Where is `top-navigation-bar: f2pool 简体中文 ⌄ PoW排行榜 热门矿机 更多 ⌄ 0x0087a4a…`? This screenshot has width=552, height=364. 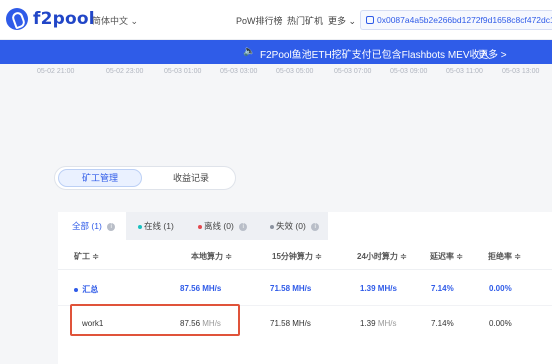 top-navigation-bar: f2pool 简体中文 ⌄ PoW排行榜 热门矿机 更多 ⌄ 0x0087a4a… is located at coordinates (276, 20).